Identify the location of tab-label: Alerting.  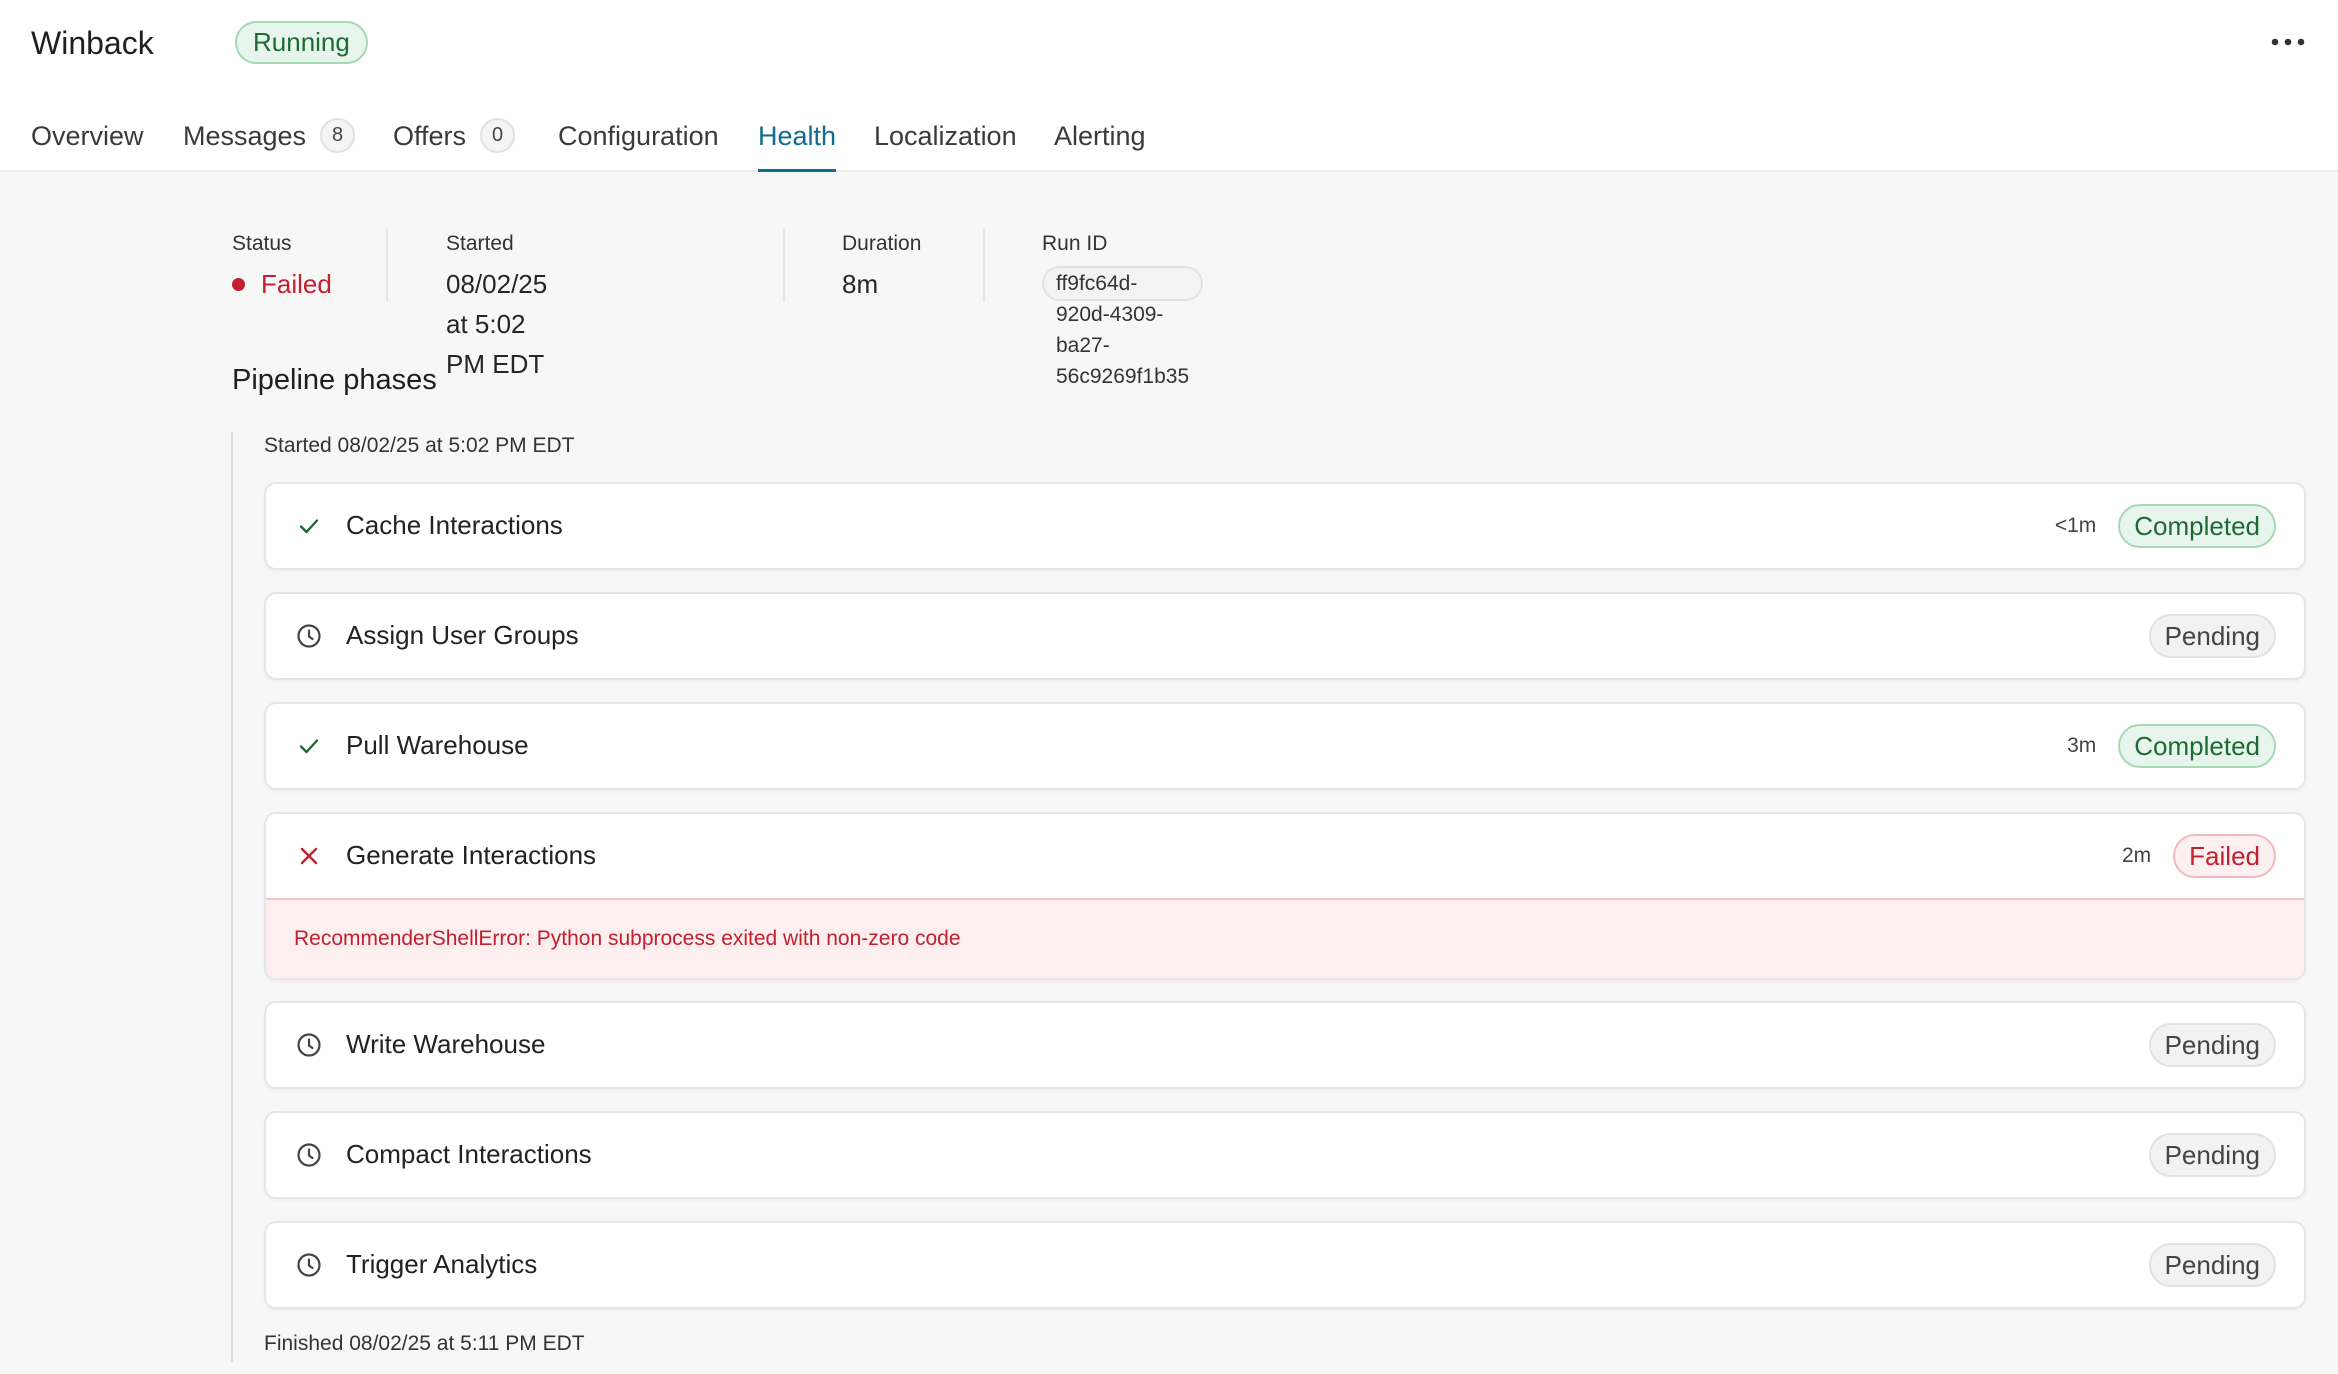
(1100, 136).